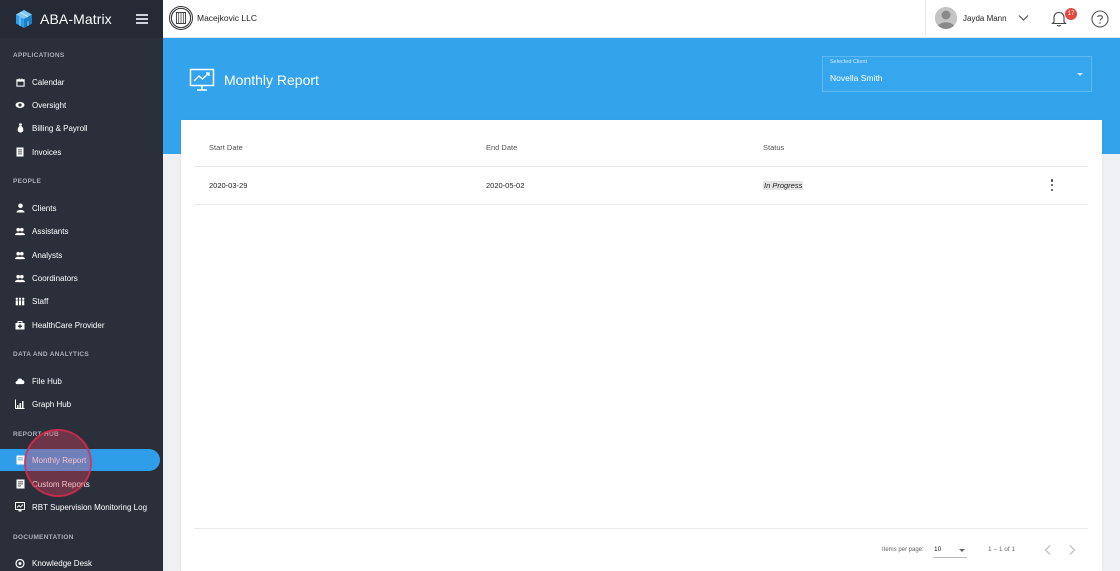  I want to click on sidebar-item-custom-reports: Custom Reports, so click(80, 484).